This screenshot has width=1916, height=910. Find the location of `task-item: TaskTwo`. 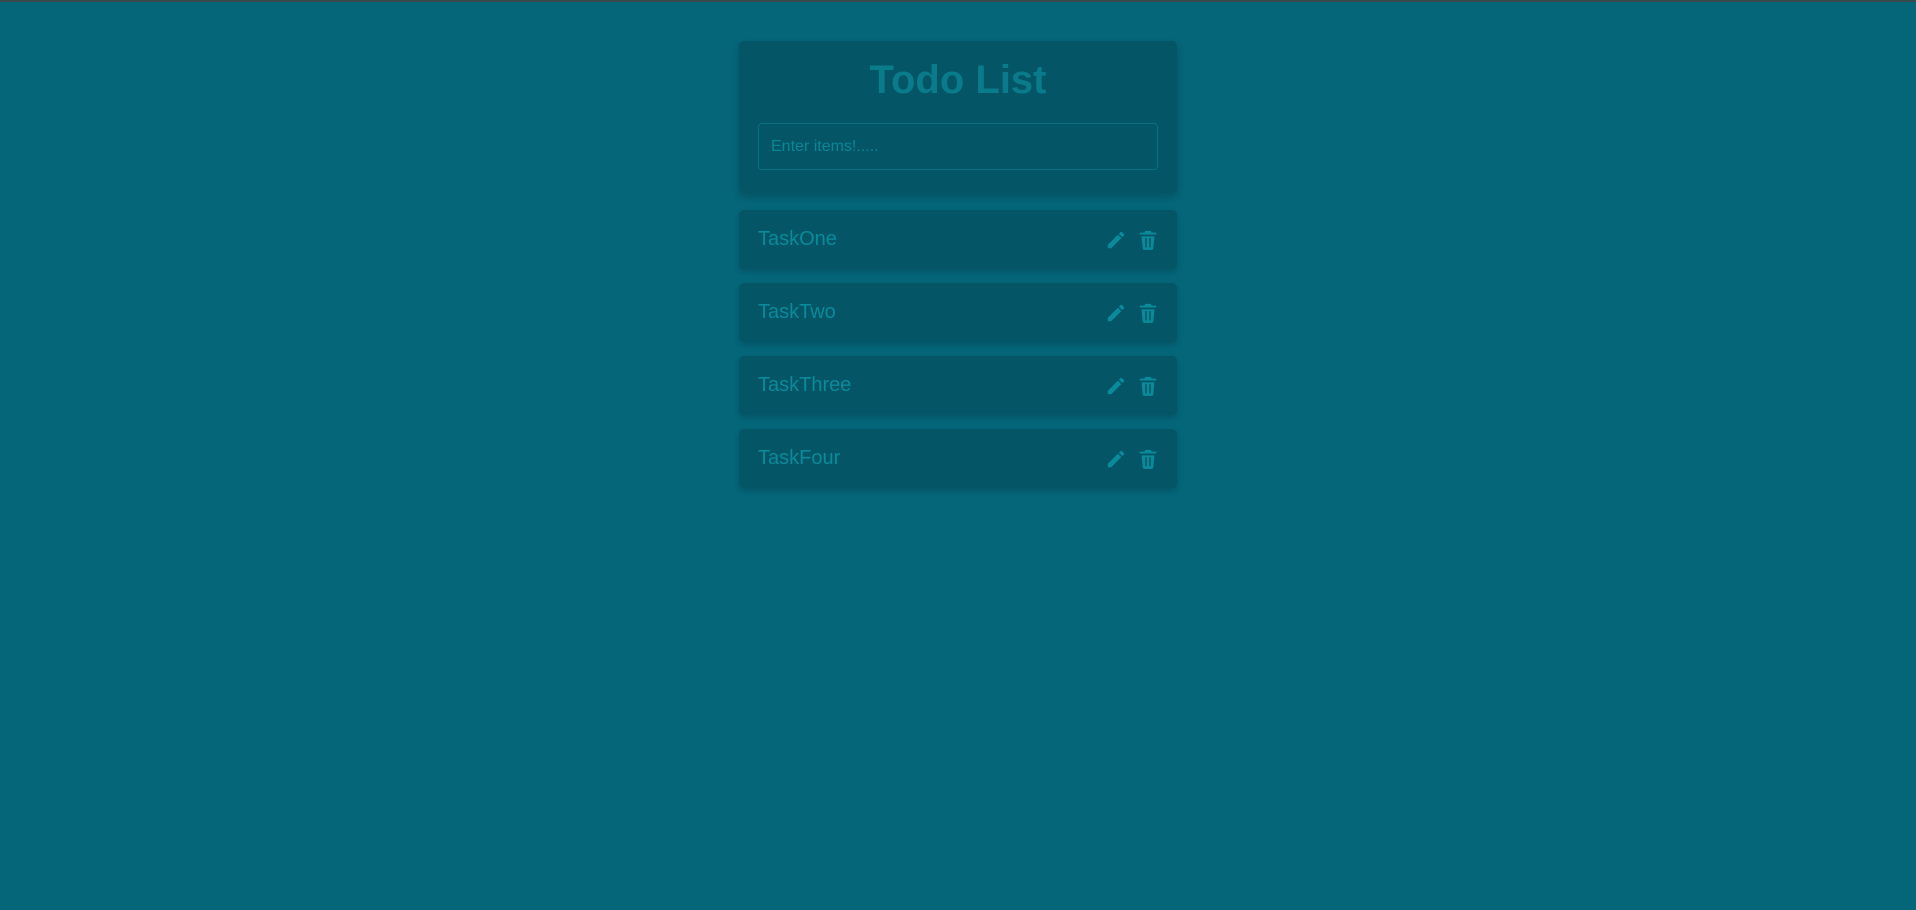

task-item: TaskTwo is located at coordinates (958, 312).